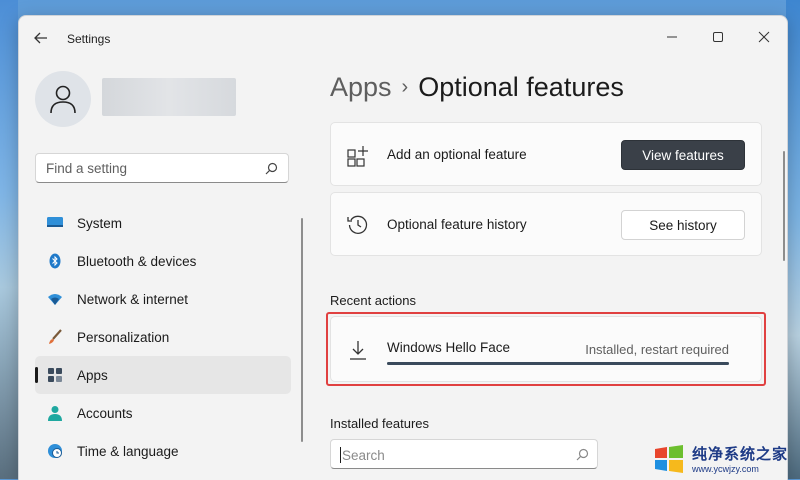 The width and height of the screenshot is (800, 480). I want to click on see-history-button: See history, so click(683, 225).